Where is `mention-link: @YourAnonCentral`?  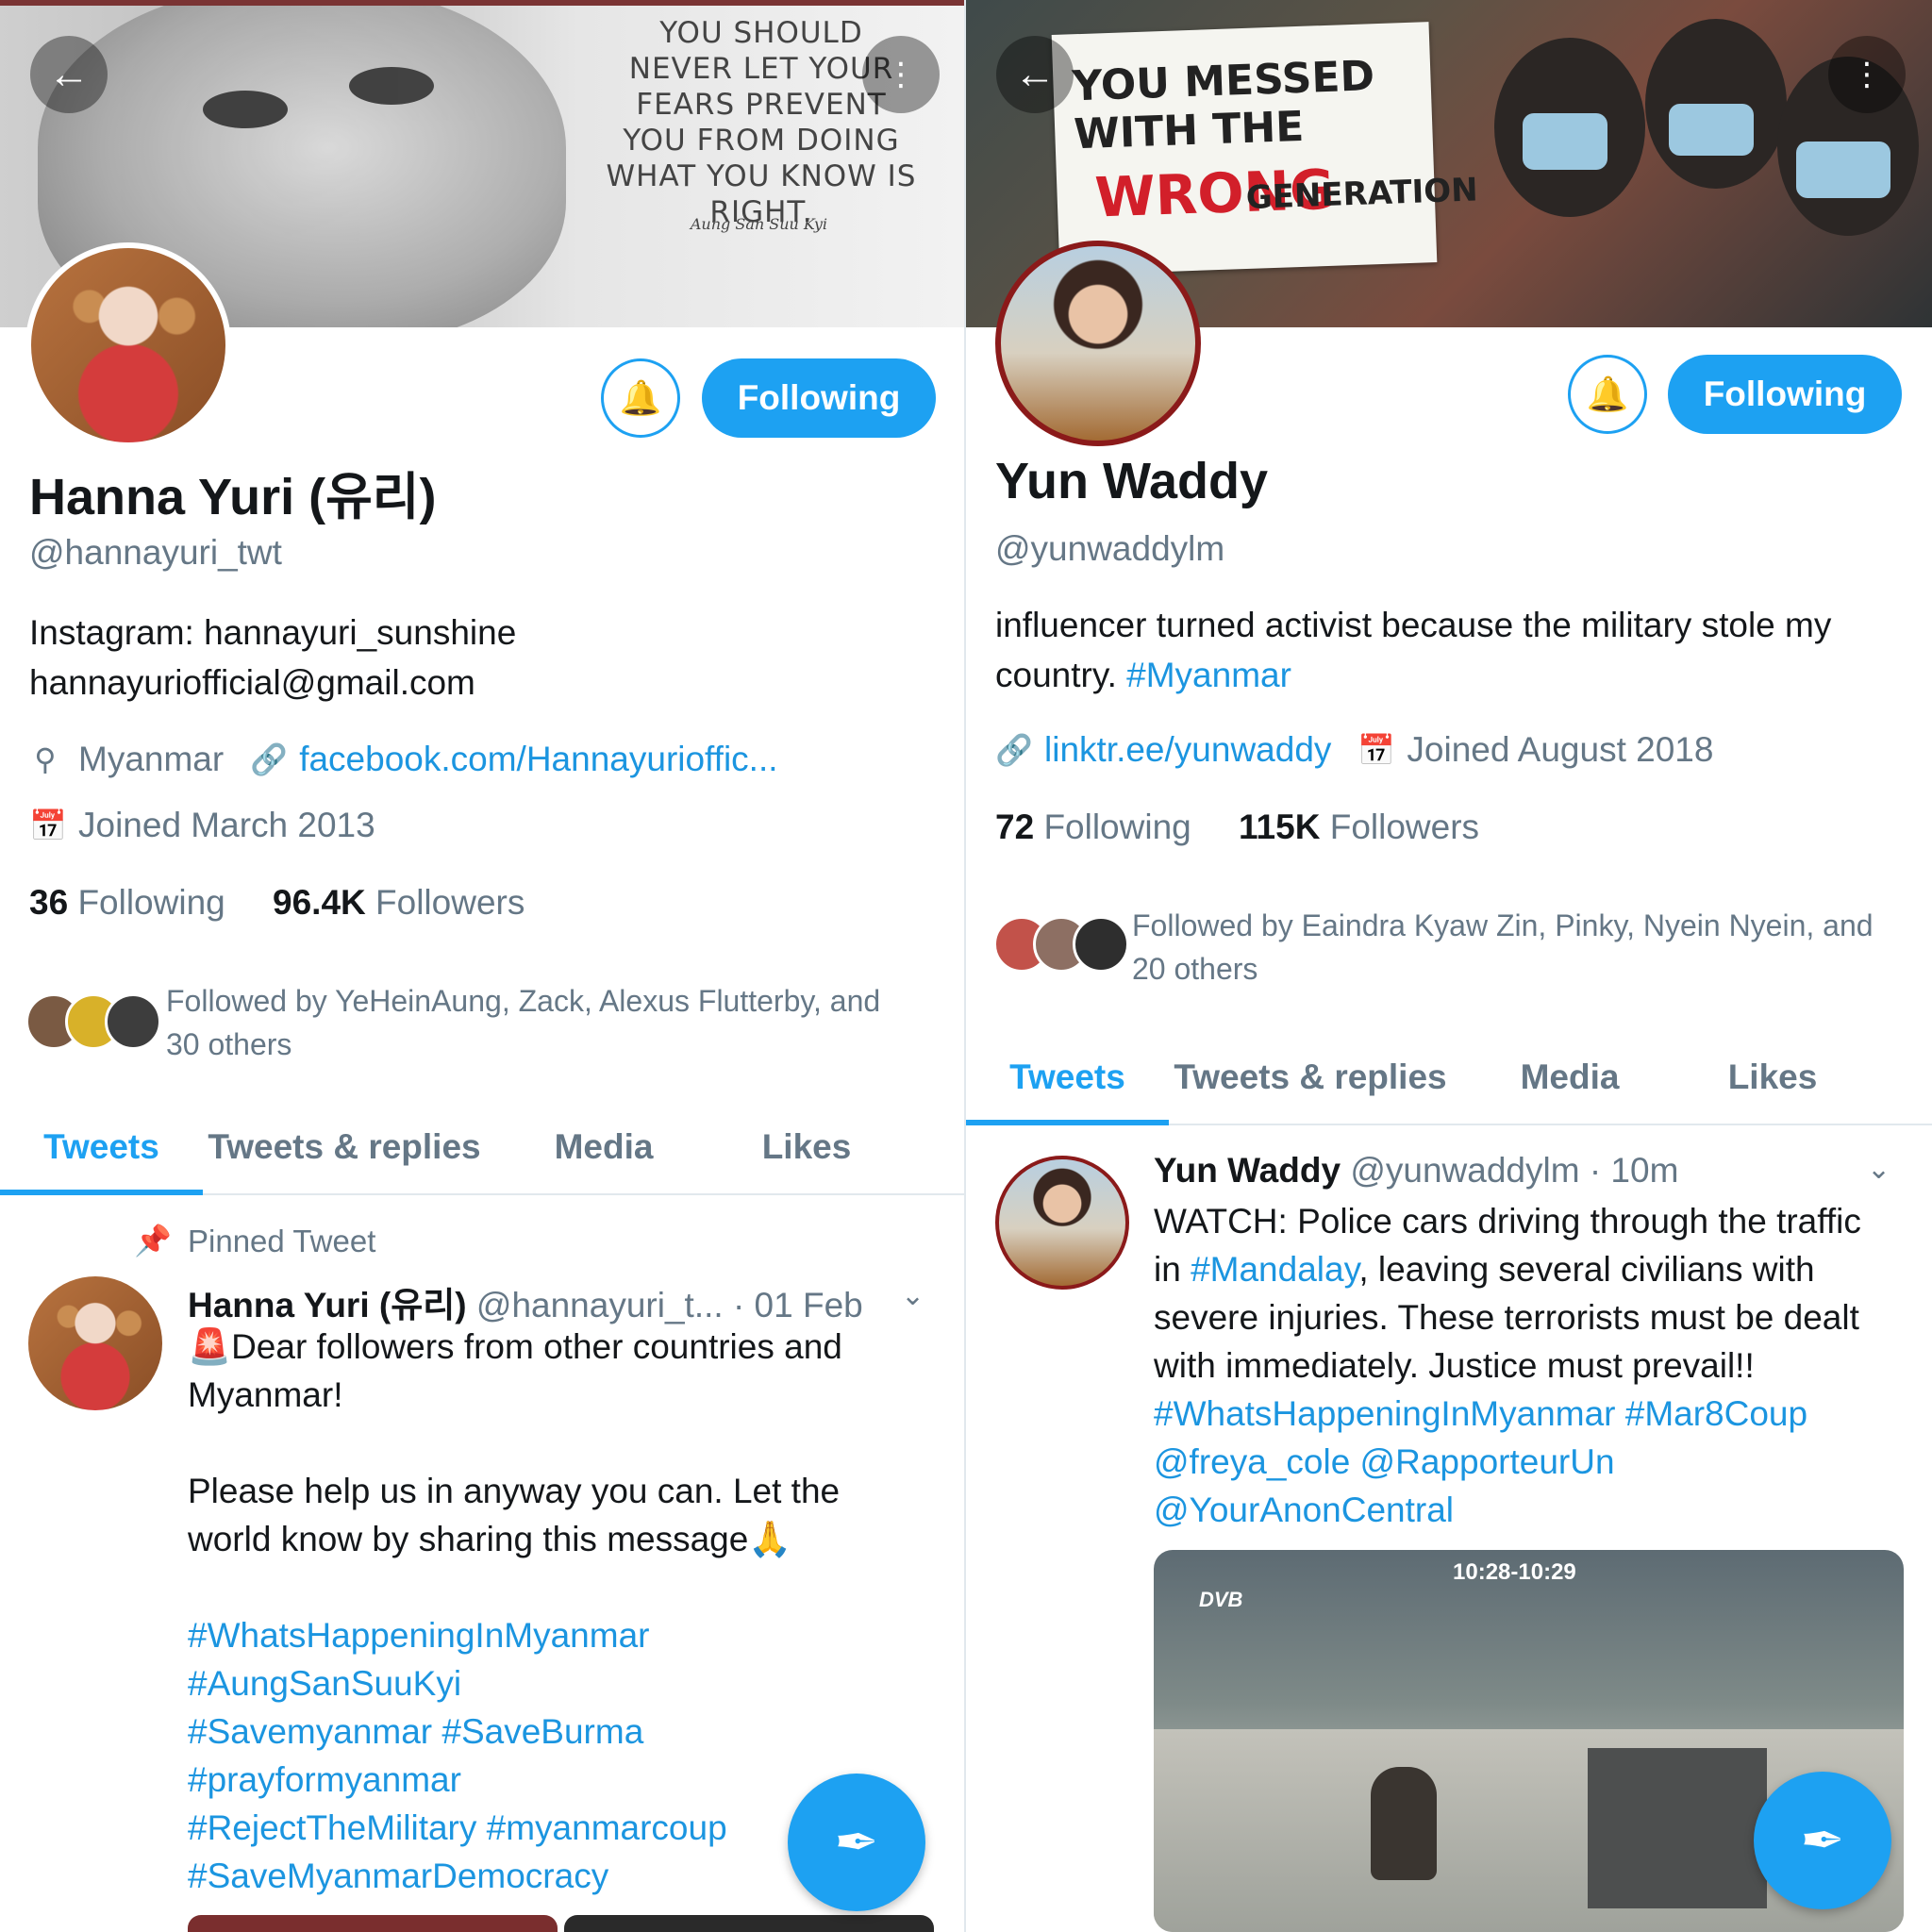 mention-link: @YourAnonCentral is located at coordinates (1540, 1510).